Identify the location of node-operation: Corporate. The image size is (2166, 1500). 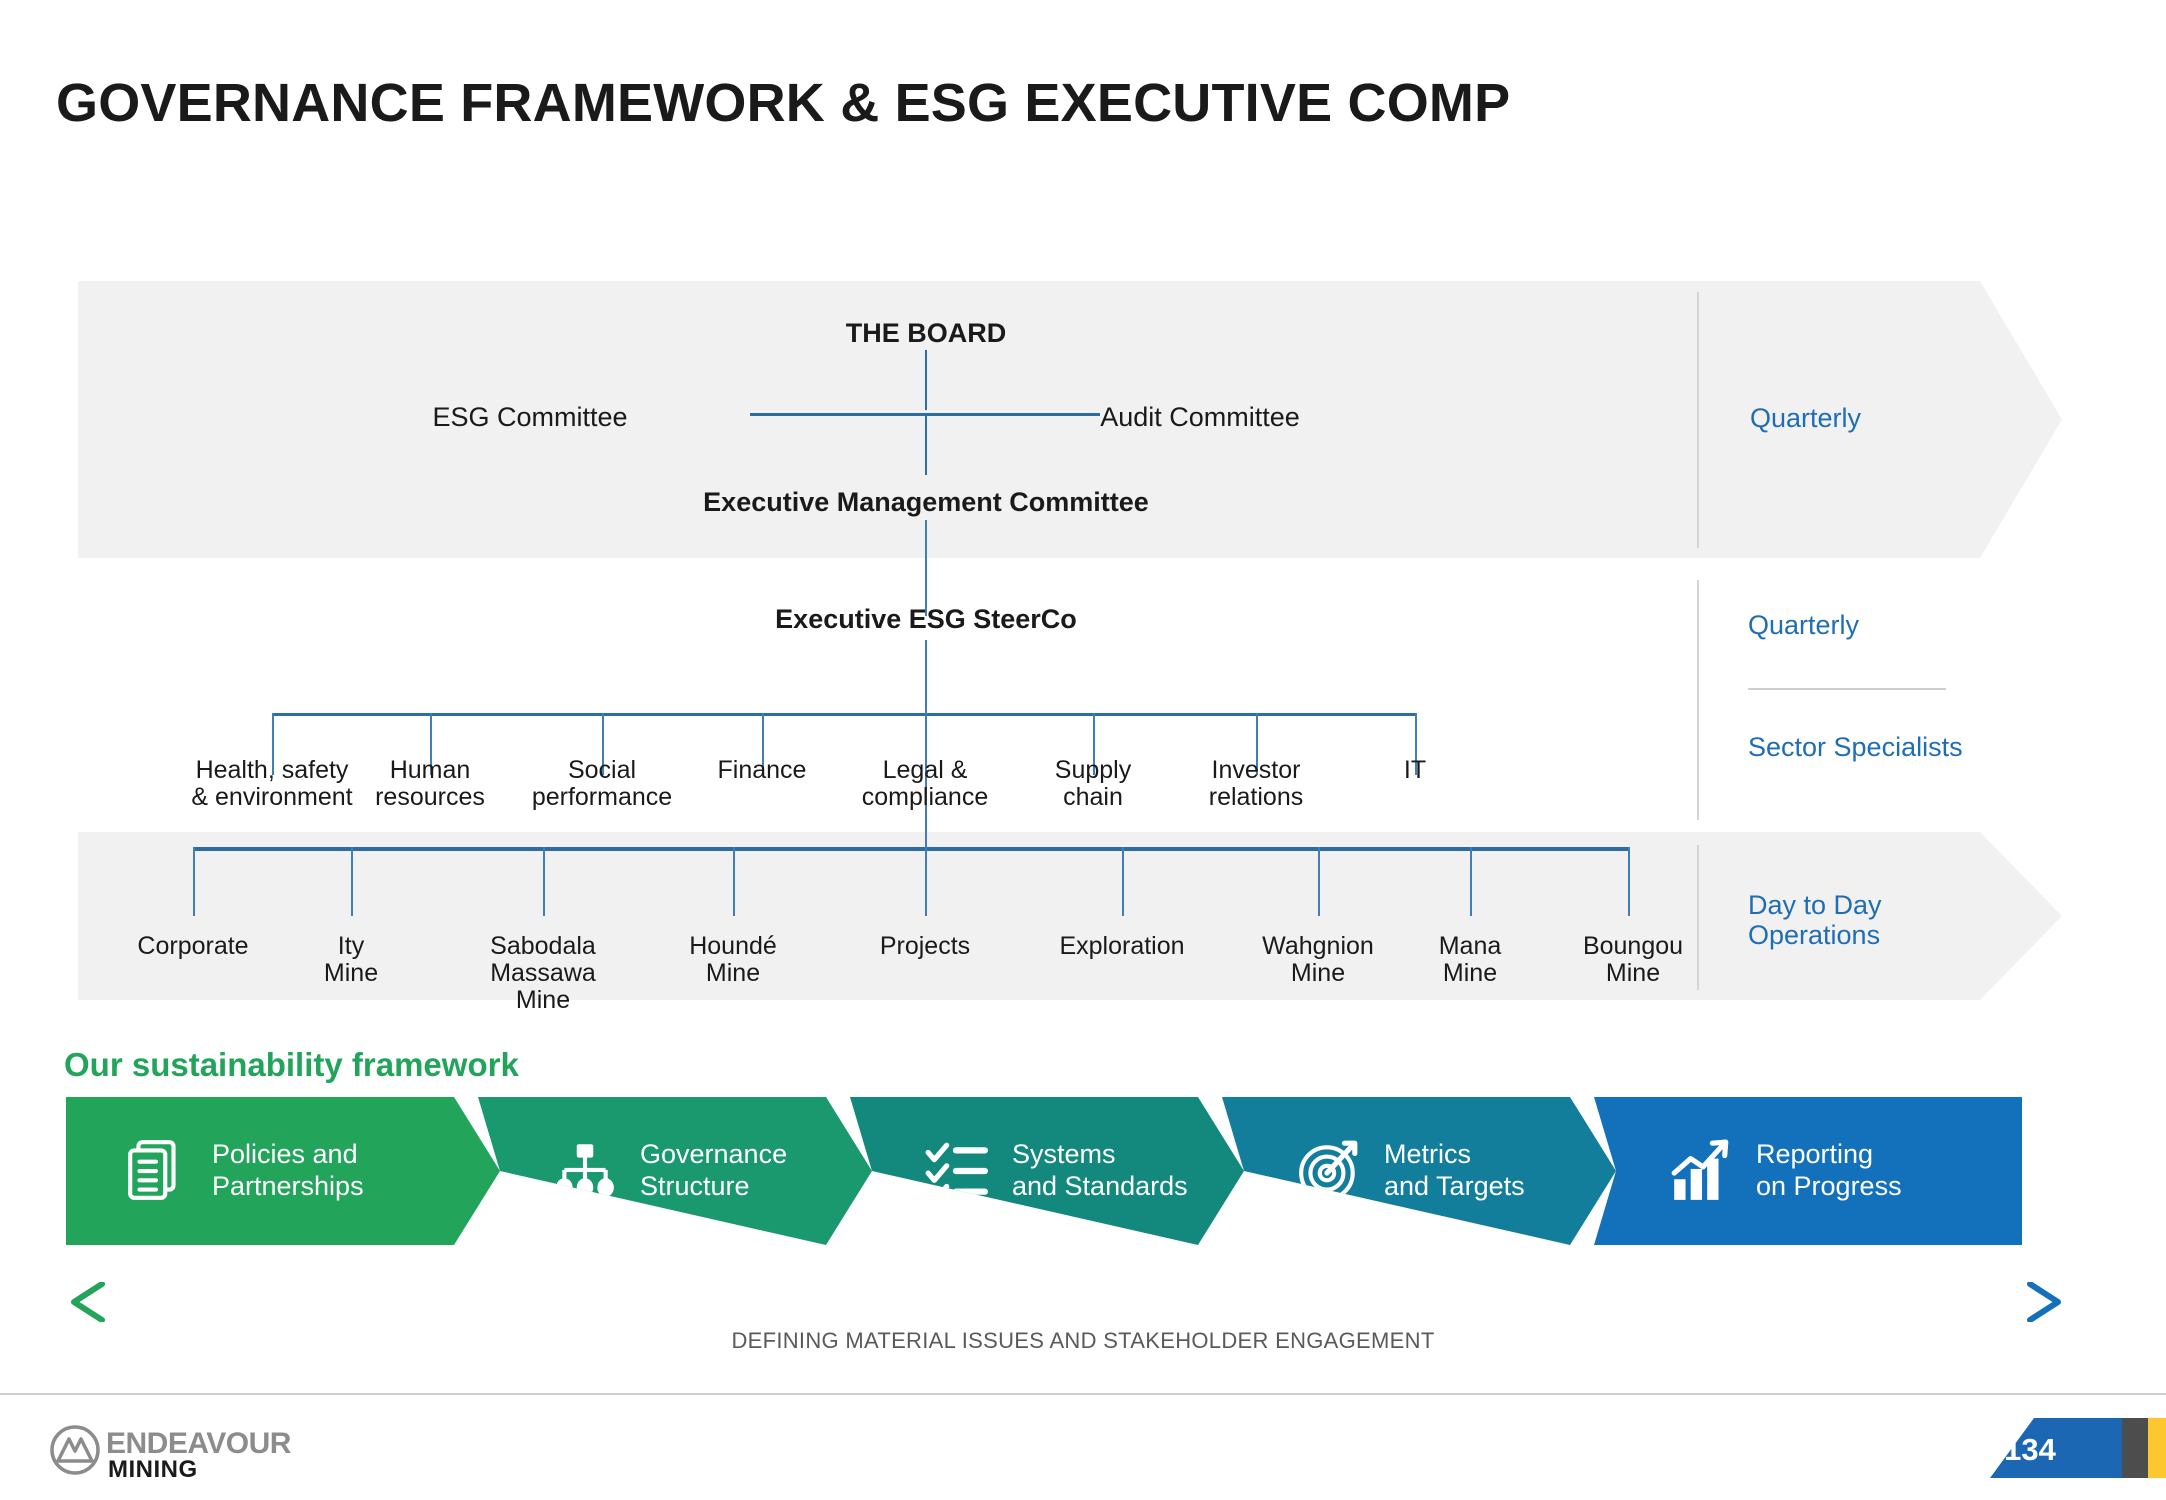
(193, 946).